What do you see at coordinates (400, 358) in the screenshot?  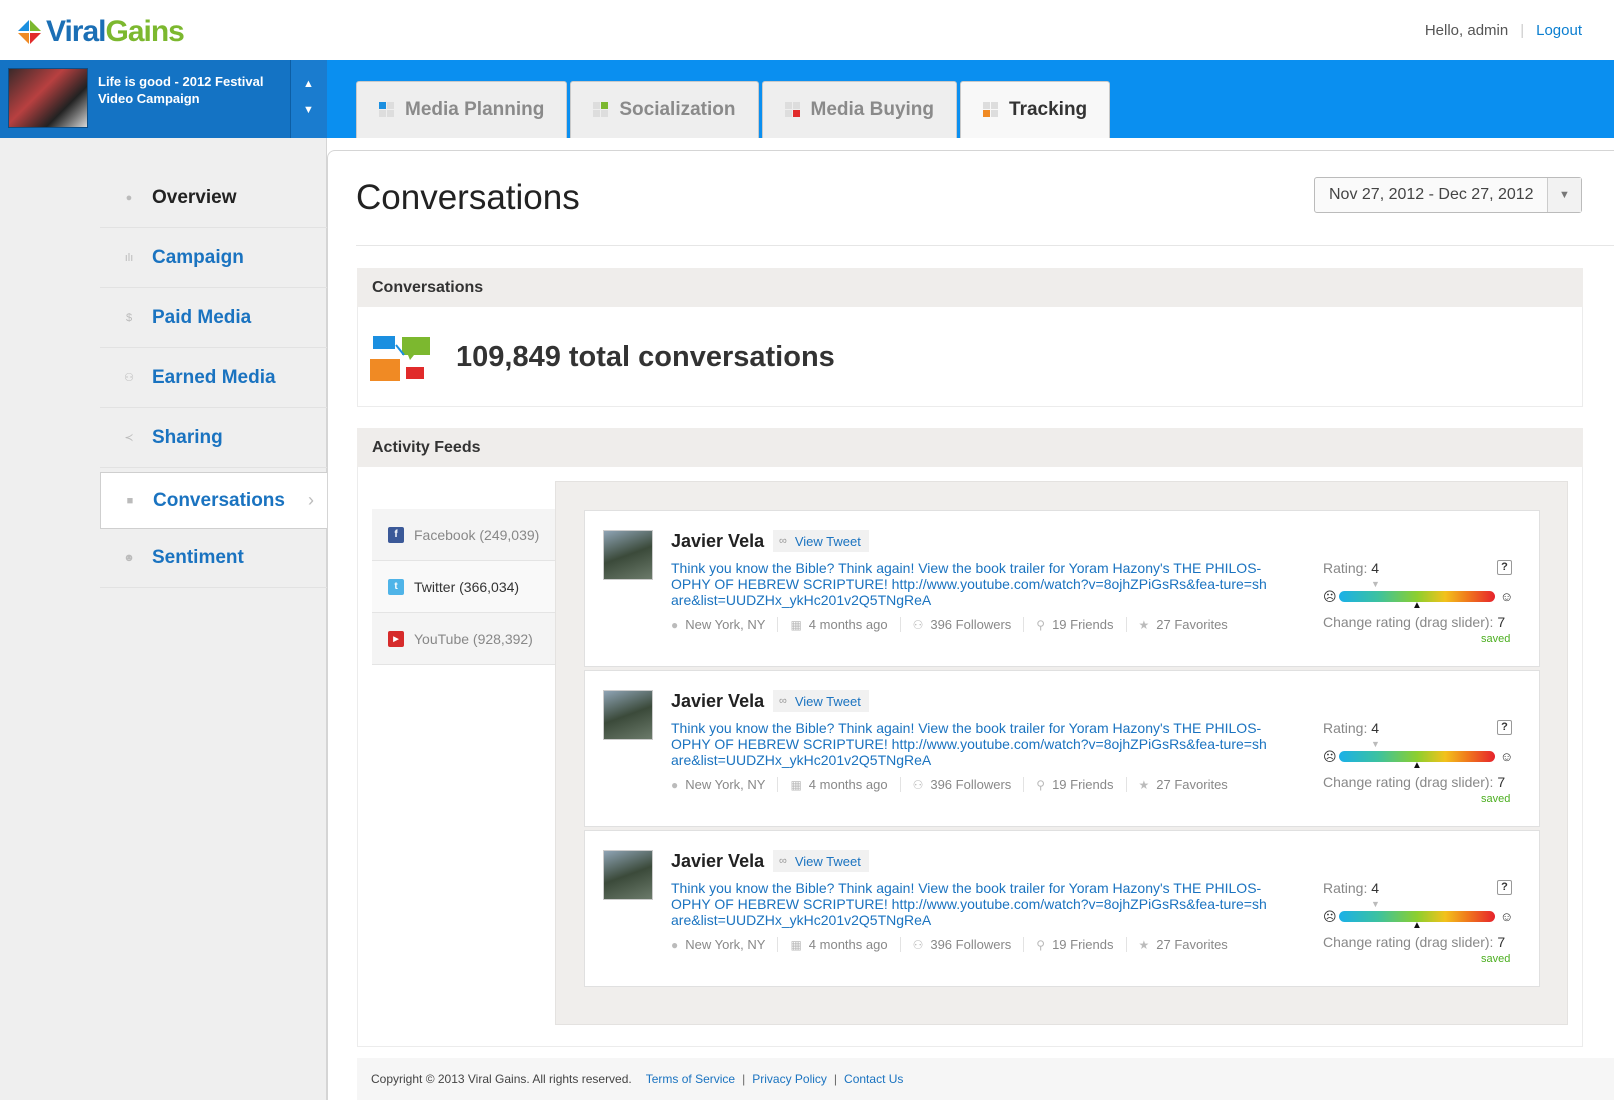 I see `conversation-bubbles-icon` at bounding box center [400, 358].